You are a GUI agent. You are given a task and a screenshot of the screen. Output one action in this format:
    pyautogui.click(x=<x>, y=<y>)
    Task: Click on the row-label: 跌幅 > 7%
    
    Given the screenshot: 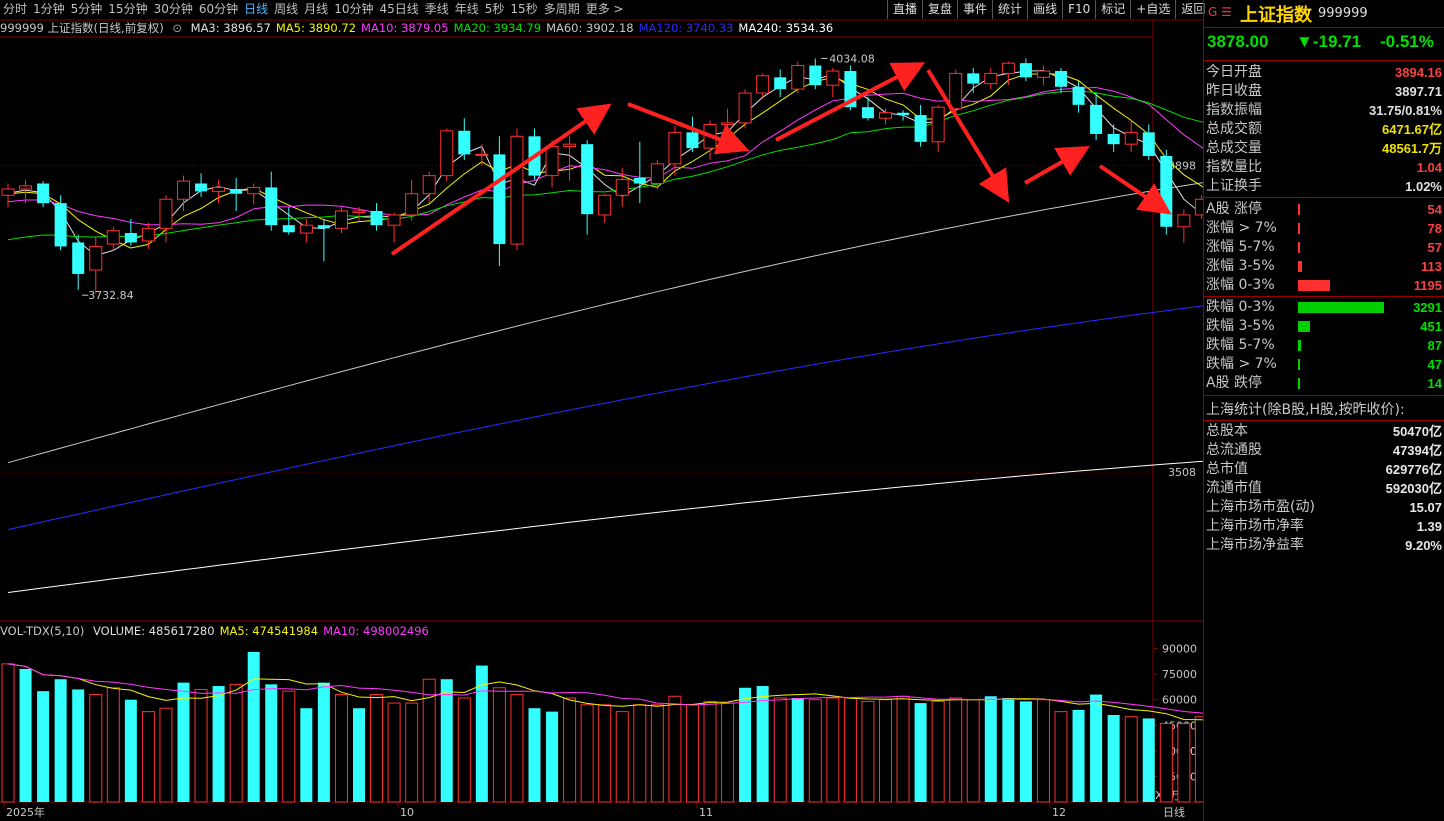 What is the action you would take?
    pyautogui.click(x=1241, y=364)
    